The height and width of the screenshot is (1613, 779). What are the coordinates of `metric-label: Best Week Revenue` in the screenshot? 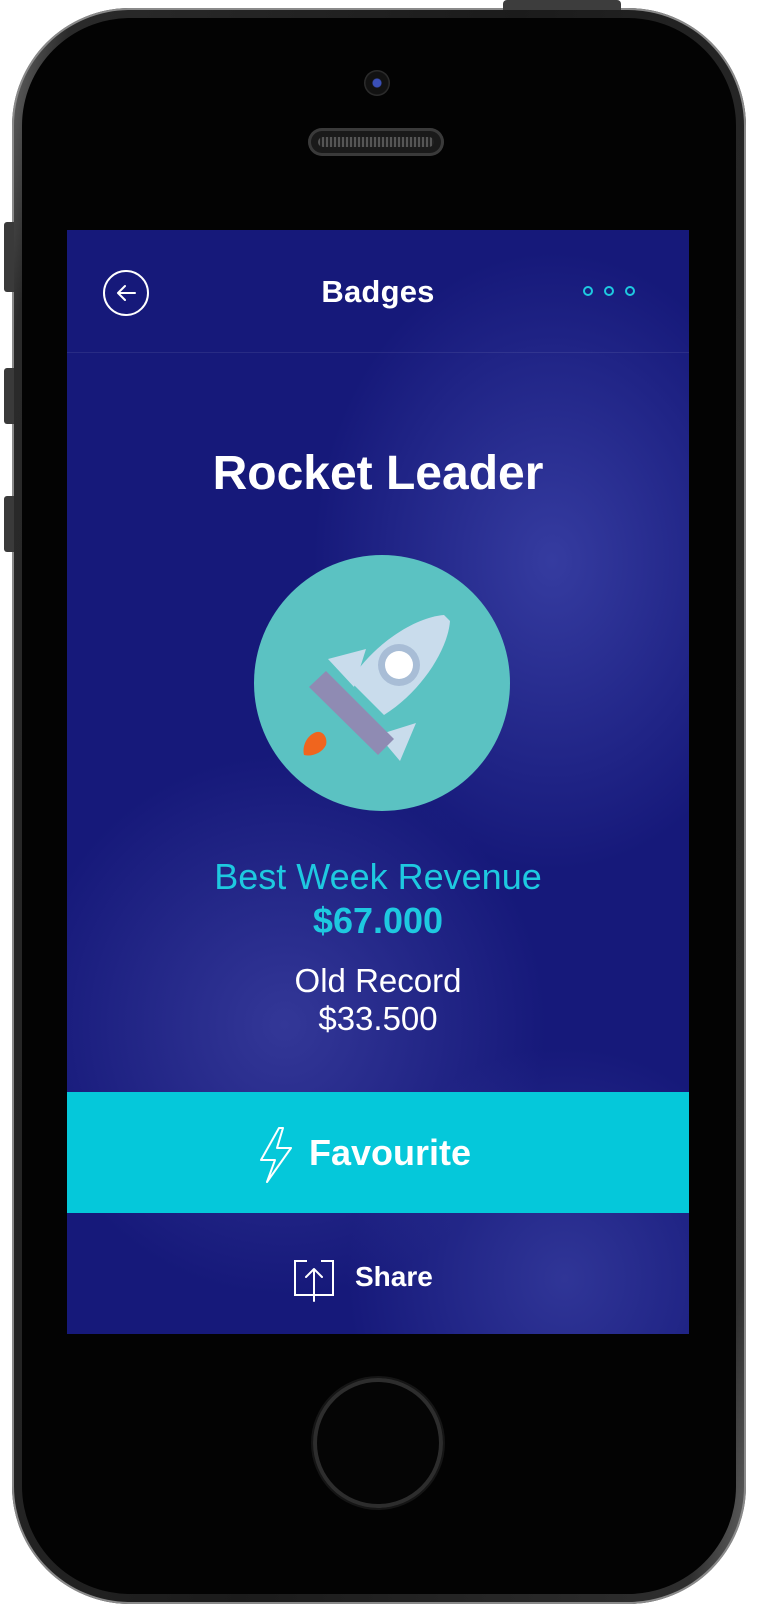 It's located at (378, 876).